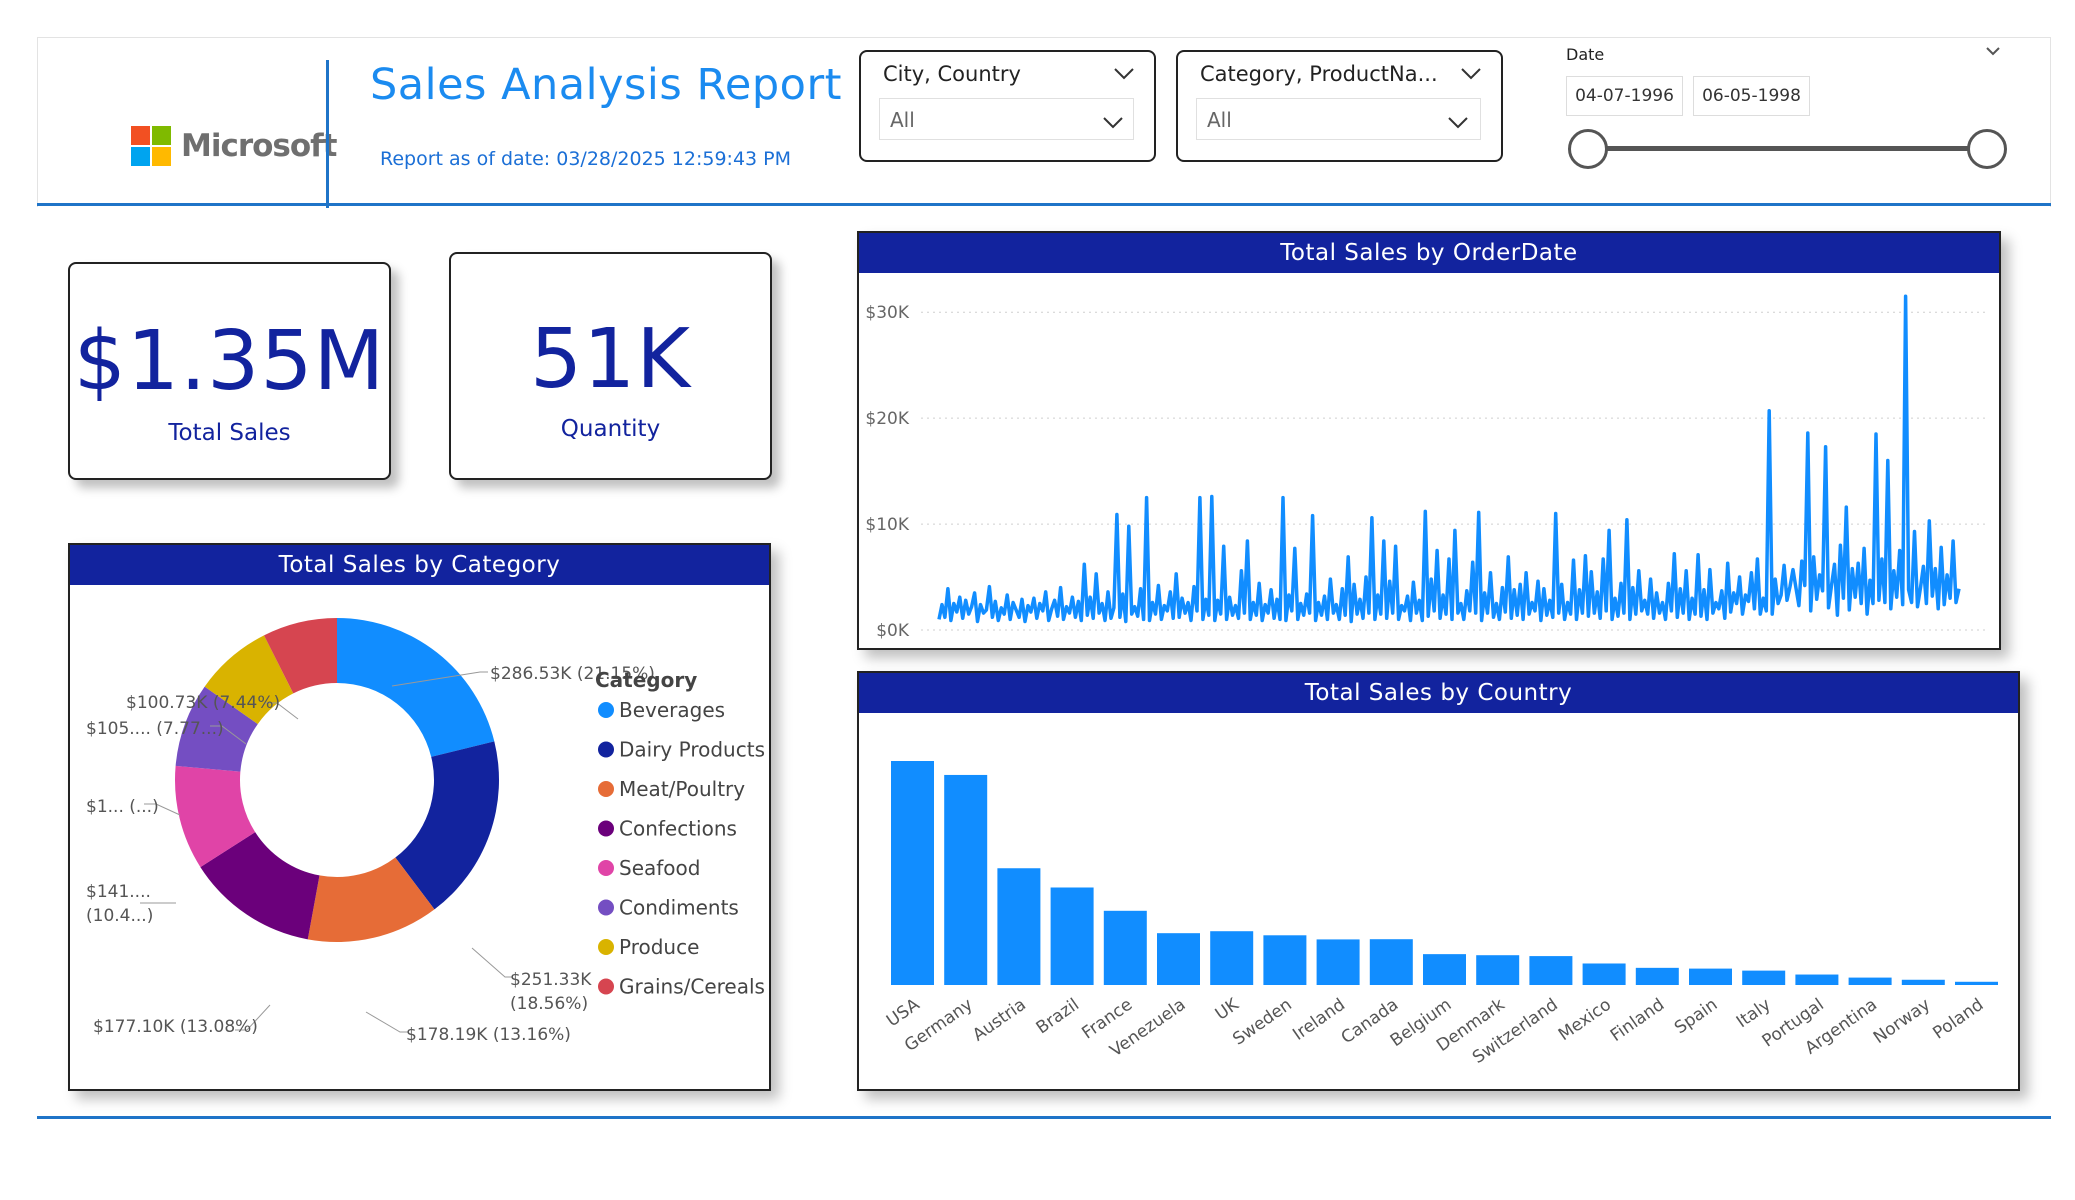 The height and width of the screenshot is (1200, 2075). I want to click on date-start-input: 04-07-1996, so click(1624, 96).